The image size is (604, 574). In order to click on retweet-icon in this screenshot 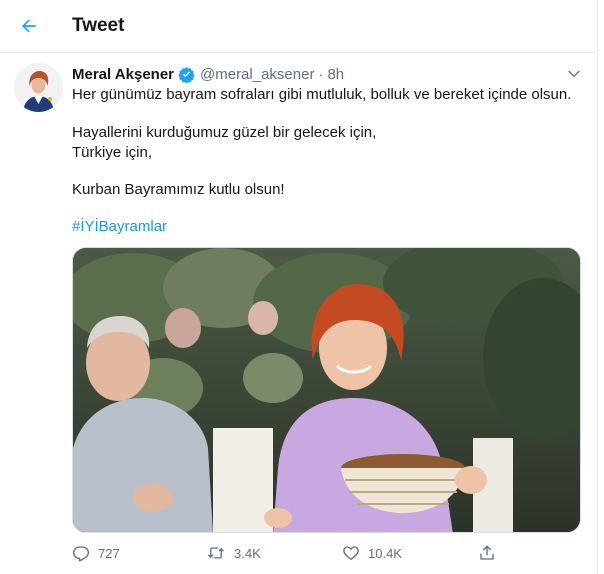, I will do `click(216, 553)`.